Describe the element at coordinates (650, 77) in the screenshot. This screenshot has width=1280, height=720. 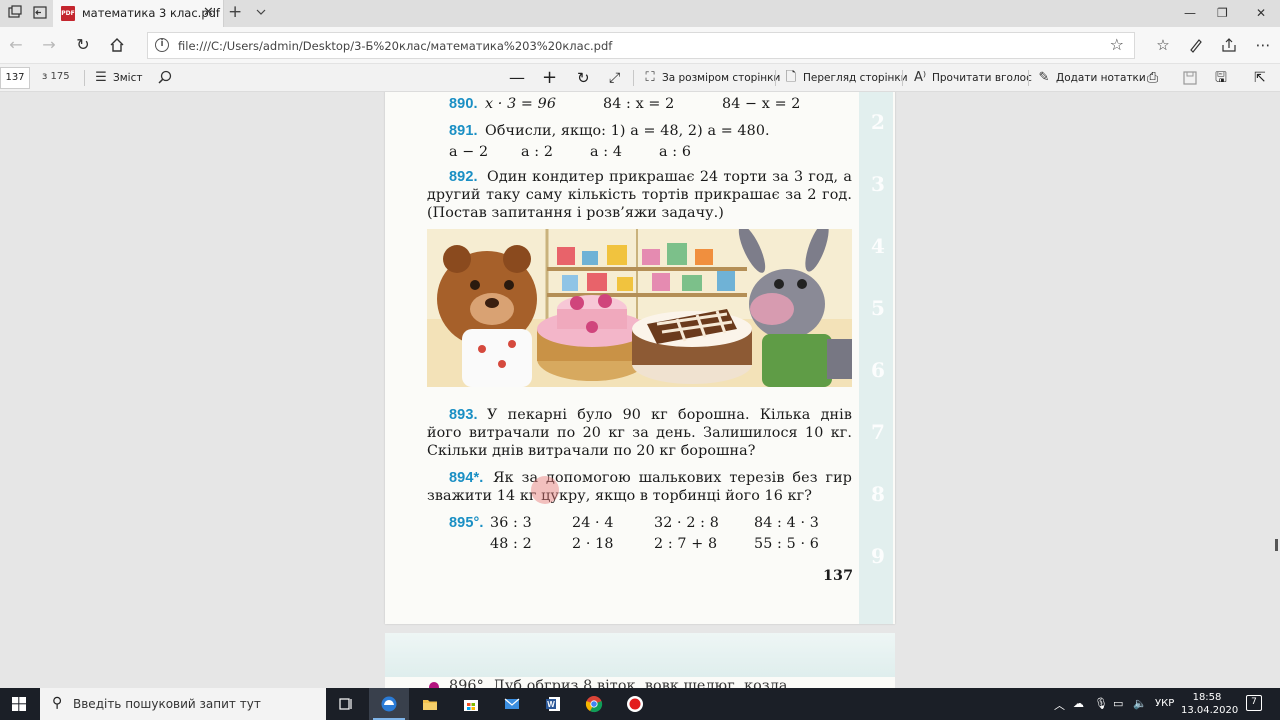
I see `fit-page-icon: ⛶` at that location.